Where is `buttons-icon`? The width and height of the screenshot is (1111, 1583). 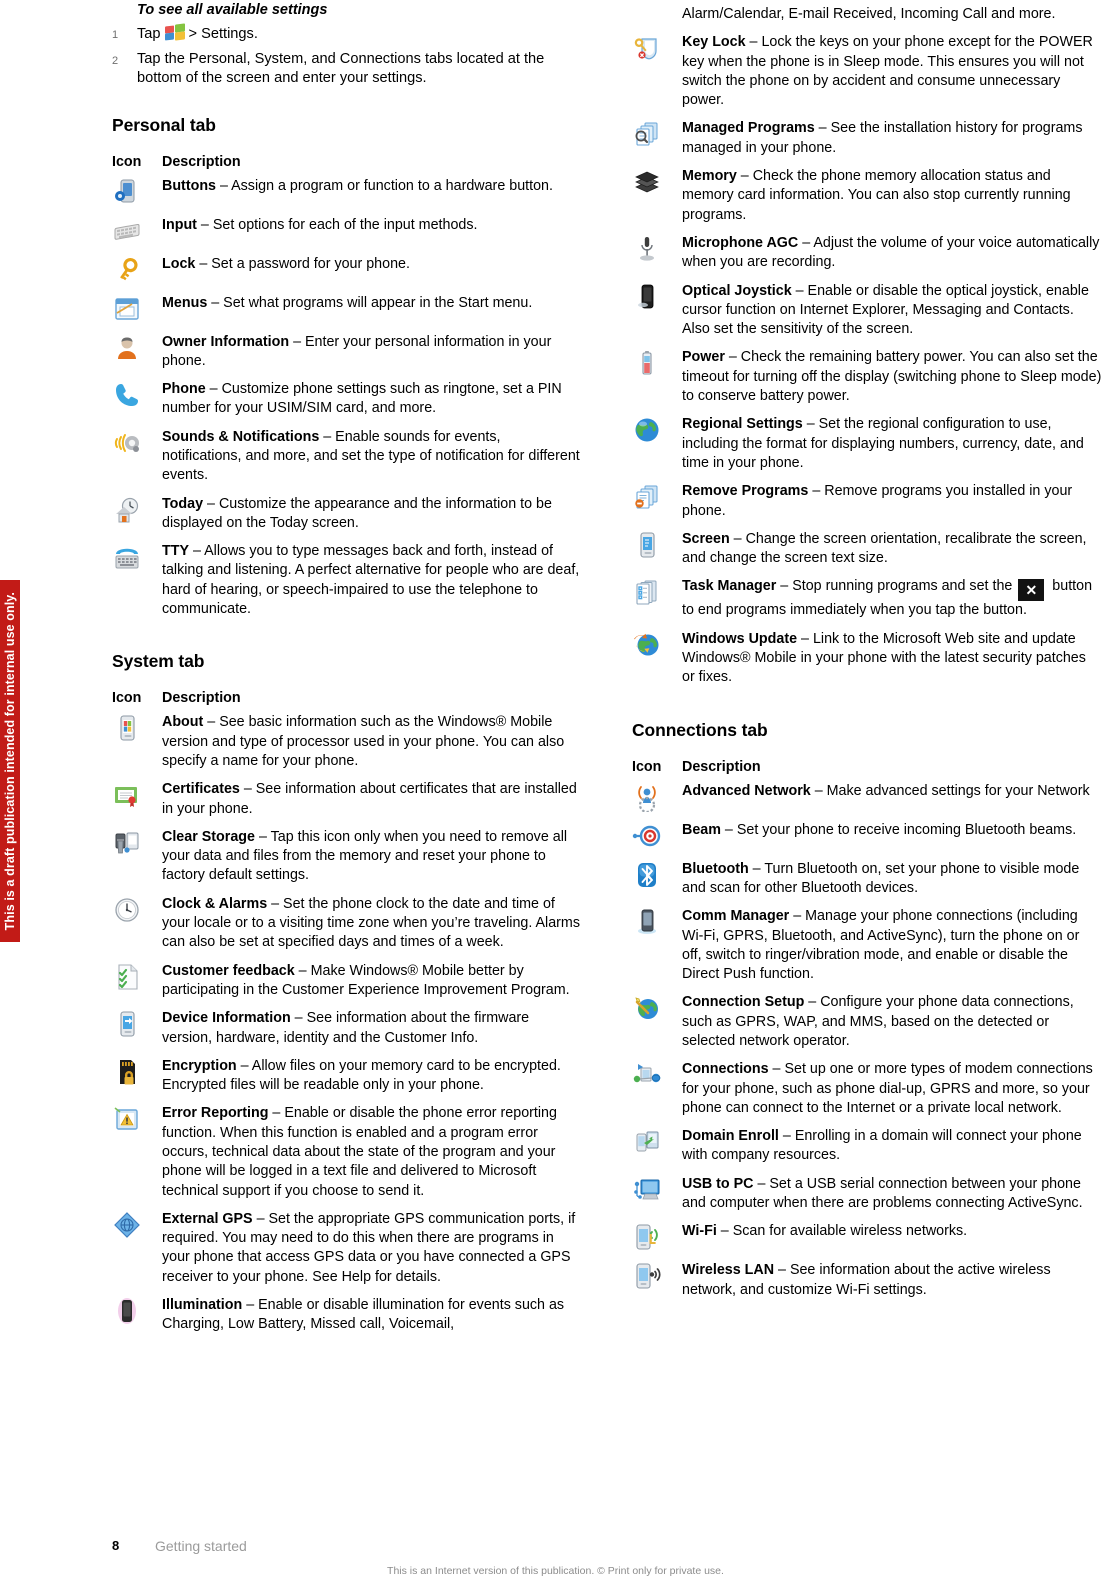 buttons-icon is located at coordinates (127, 192).